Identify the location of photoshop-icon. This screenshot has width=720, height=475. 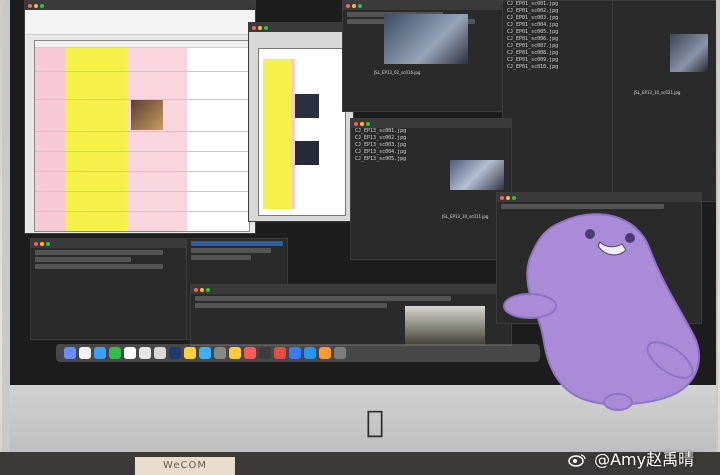
(175, 353).